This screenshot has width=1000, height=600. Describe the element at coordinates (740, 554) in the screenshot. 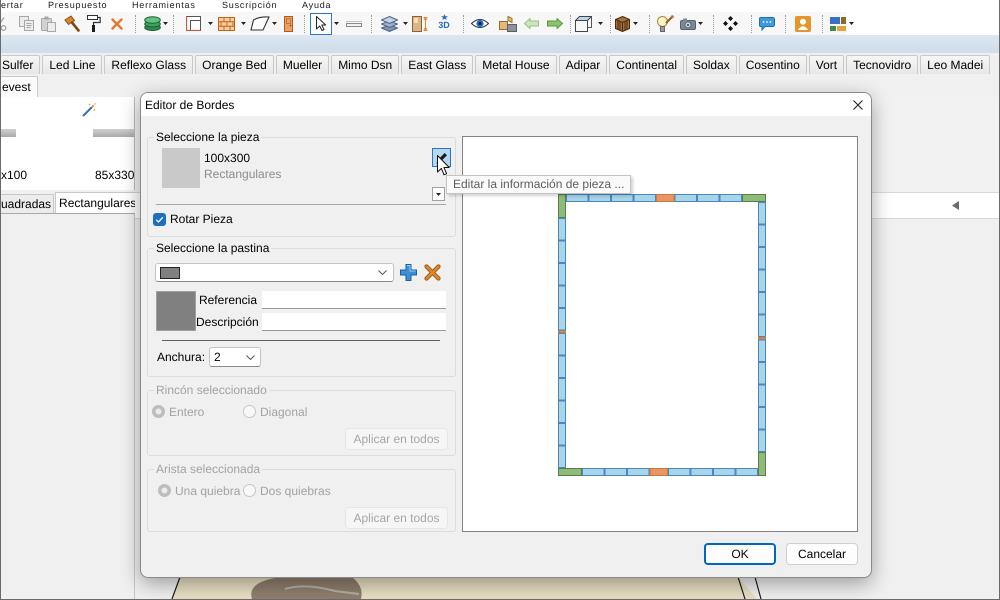

I see `dialog-button: OK` at that location.